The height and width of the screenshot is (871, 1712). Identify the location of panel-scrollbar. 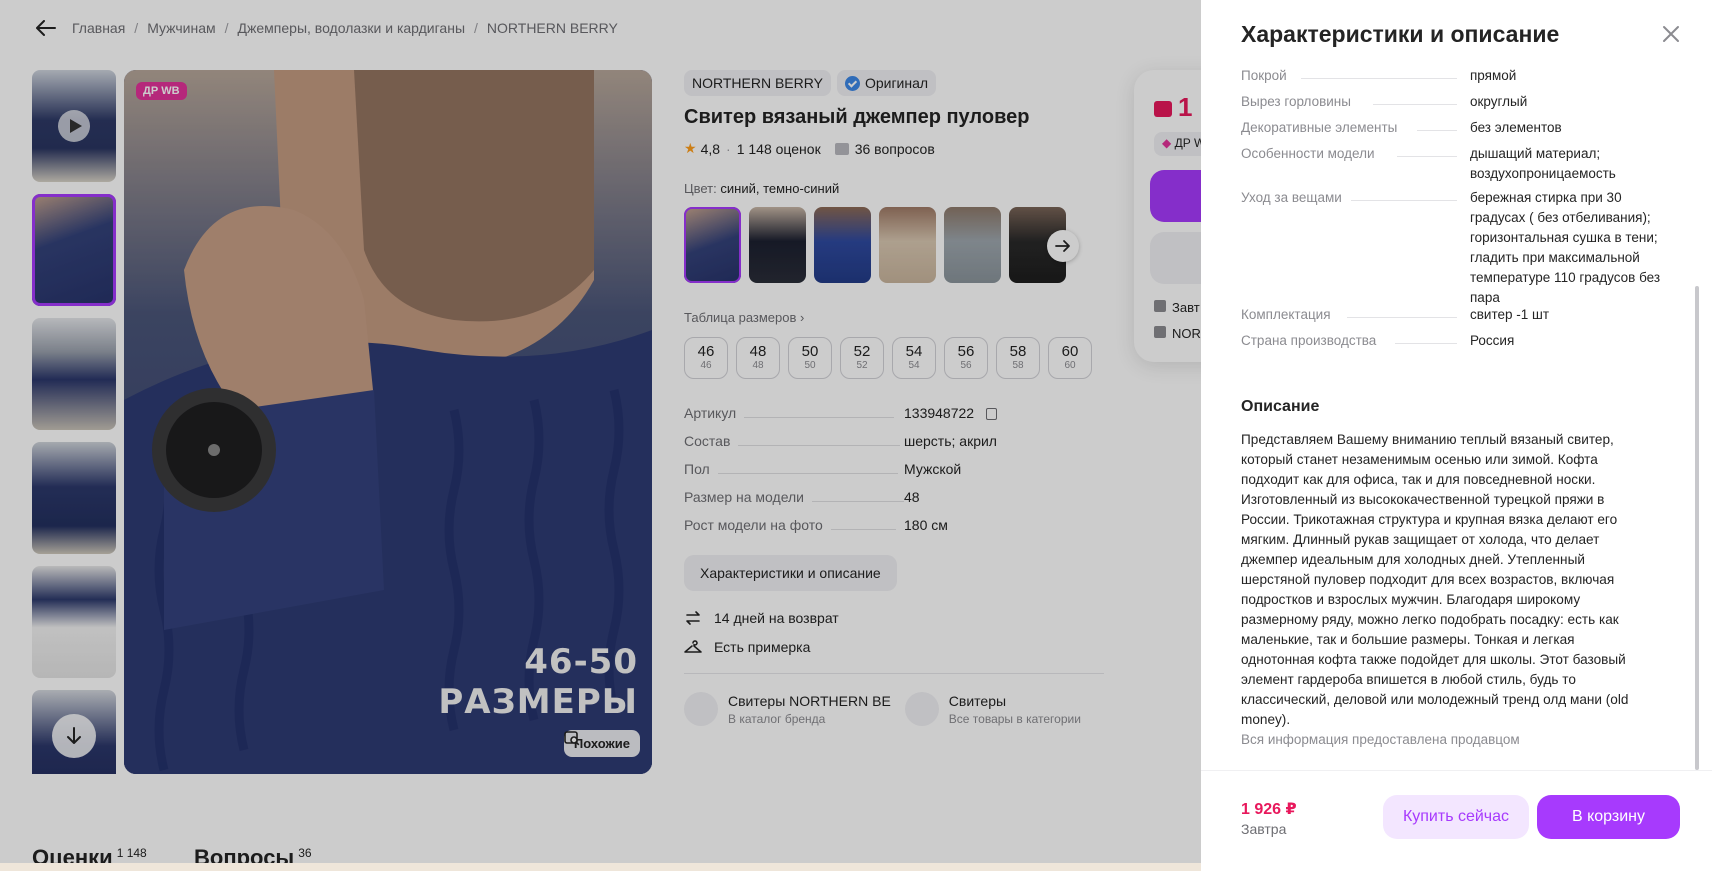
(1697, 528).